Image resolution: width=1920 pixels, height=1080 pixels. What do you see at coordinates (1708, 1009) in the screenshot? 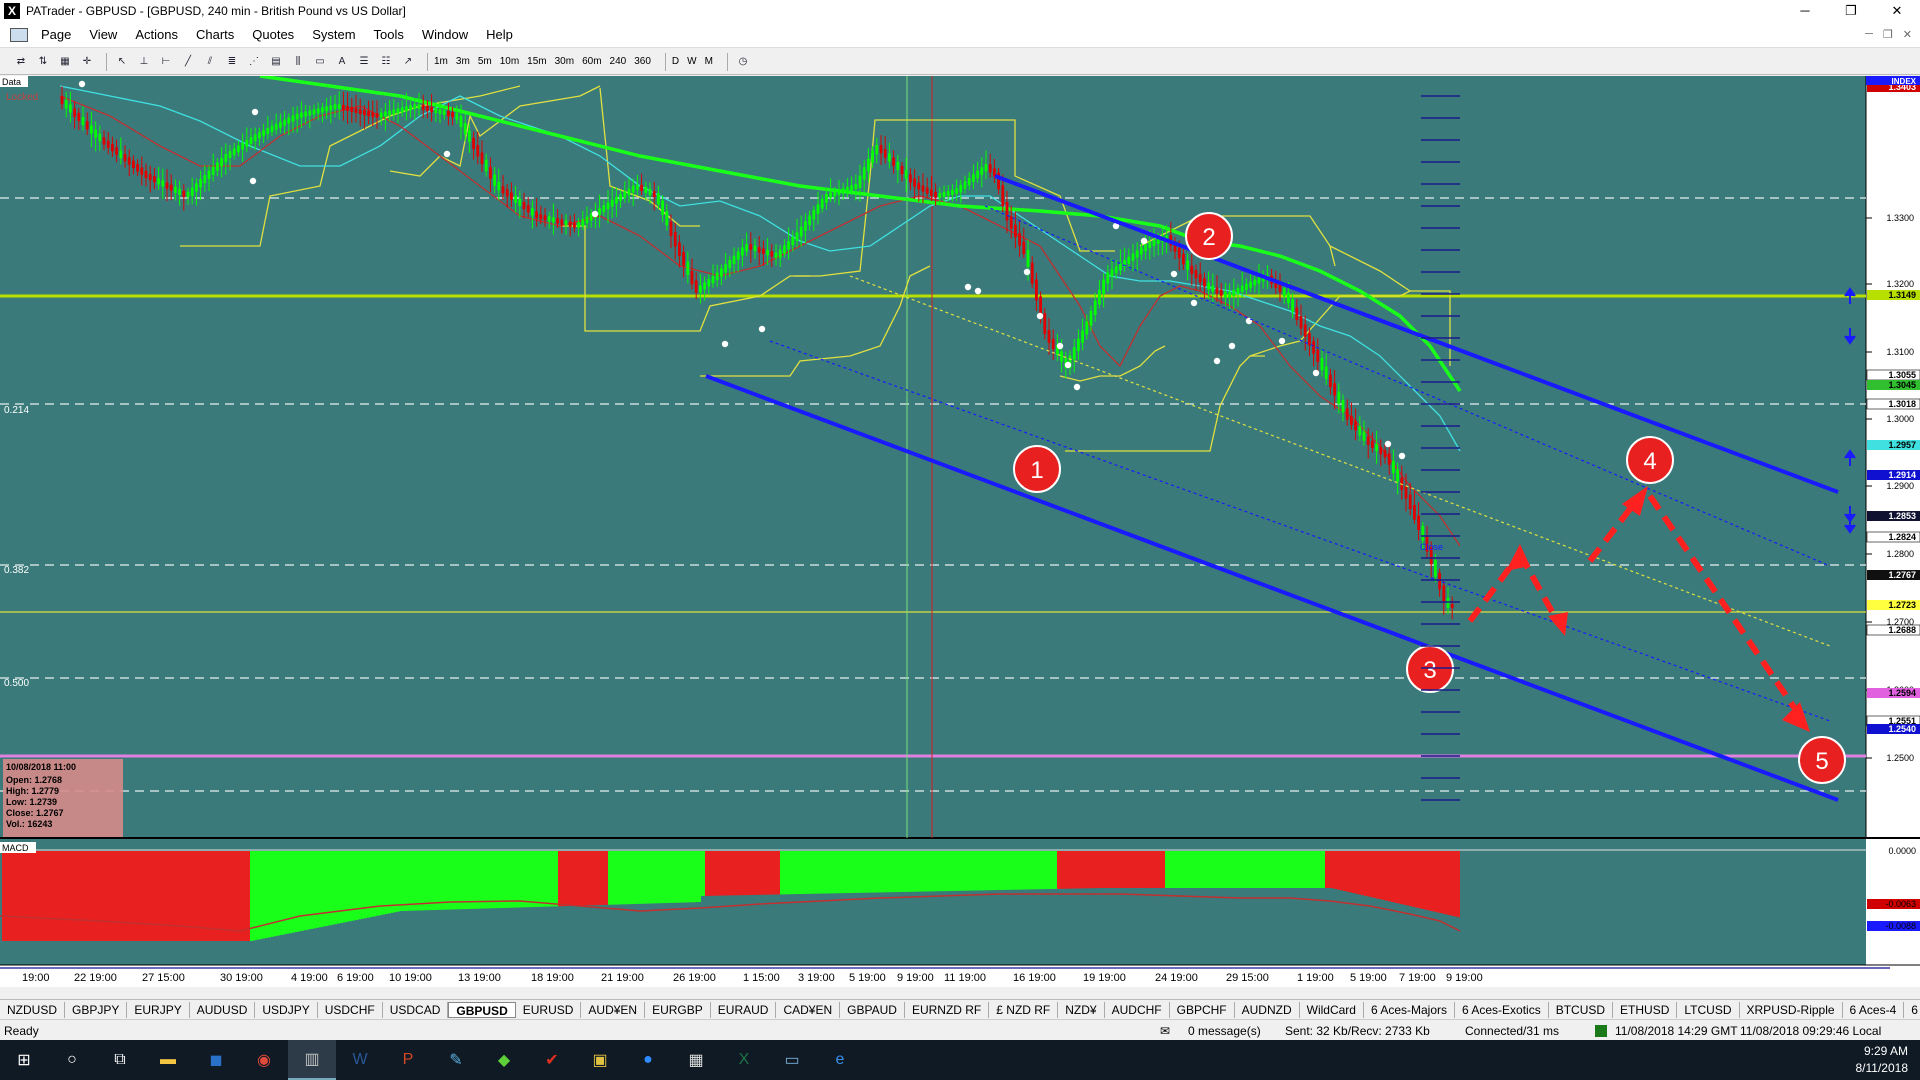
I see `symbol-tab-ltcusd: LTCUSD` at bounding box center [1708, 1009].